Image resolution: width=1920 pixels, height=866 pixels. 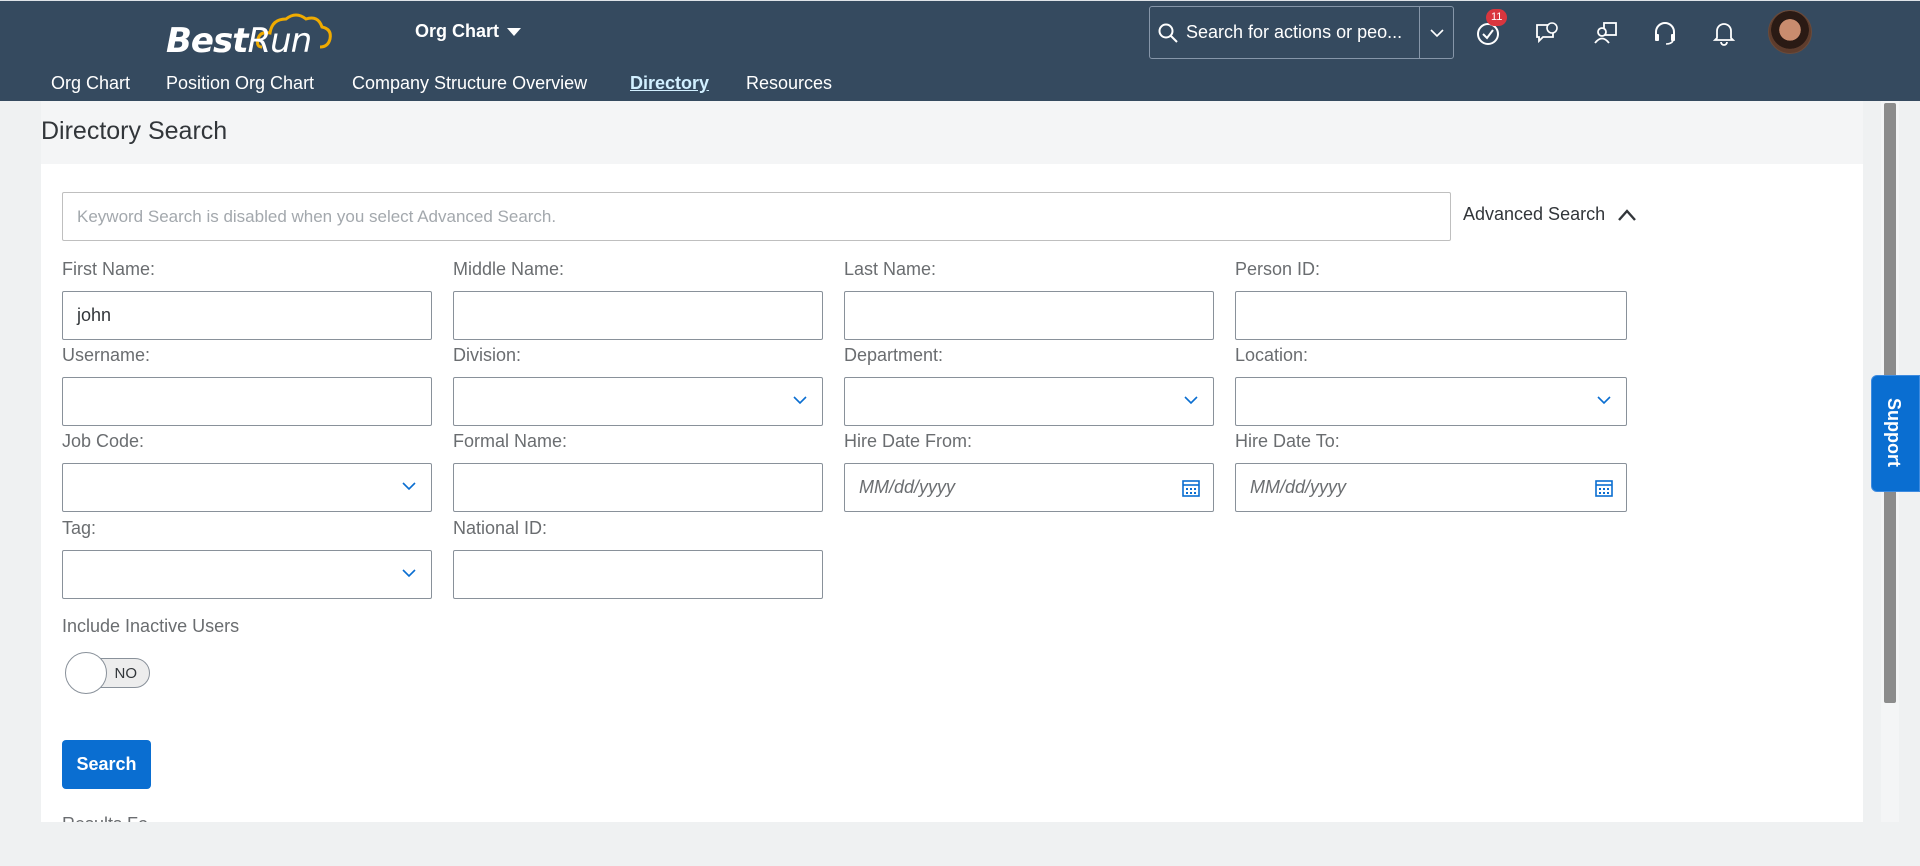 I want to click on todo-button: 11, so click(x=1489, y=30).